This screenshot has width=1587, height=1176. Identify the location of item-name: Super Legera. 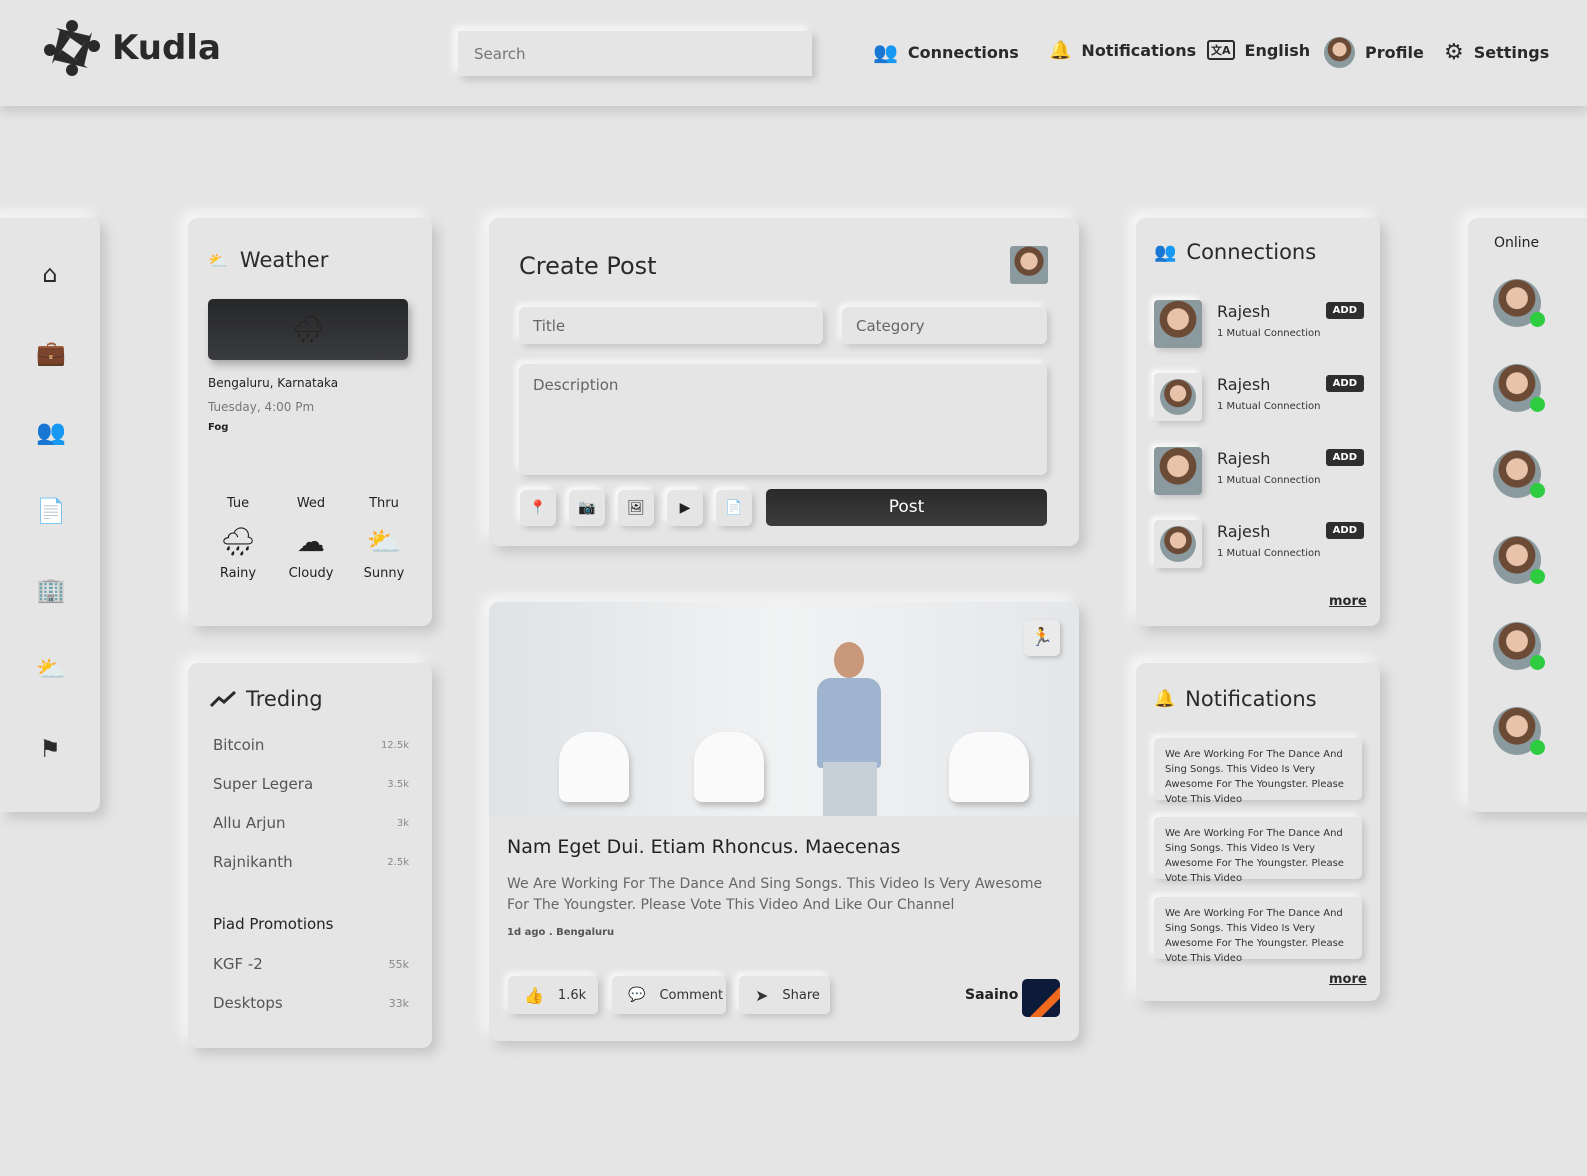
(263, 784).